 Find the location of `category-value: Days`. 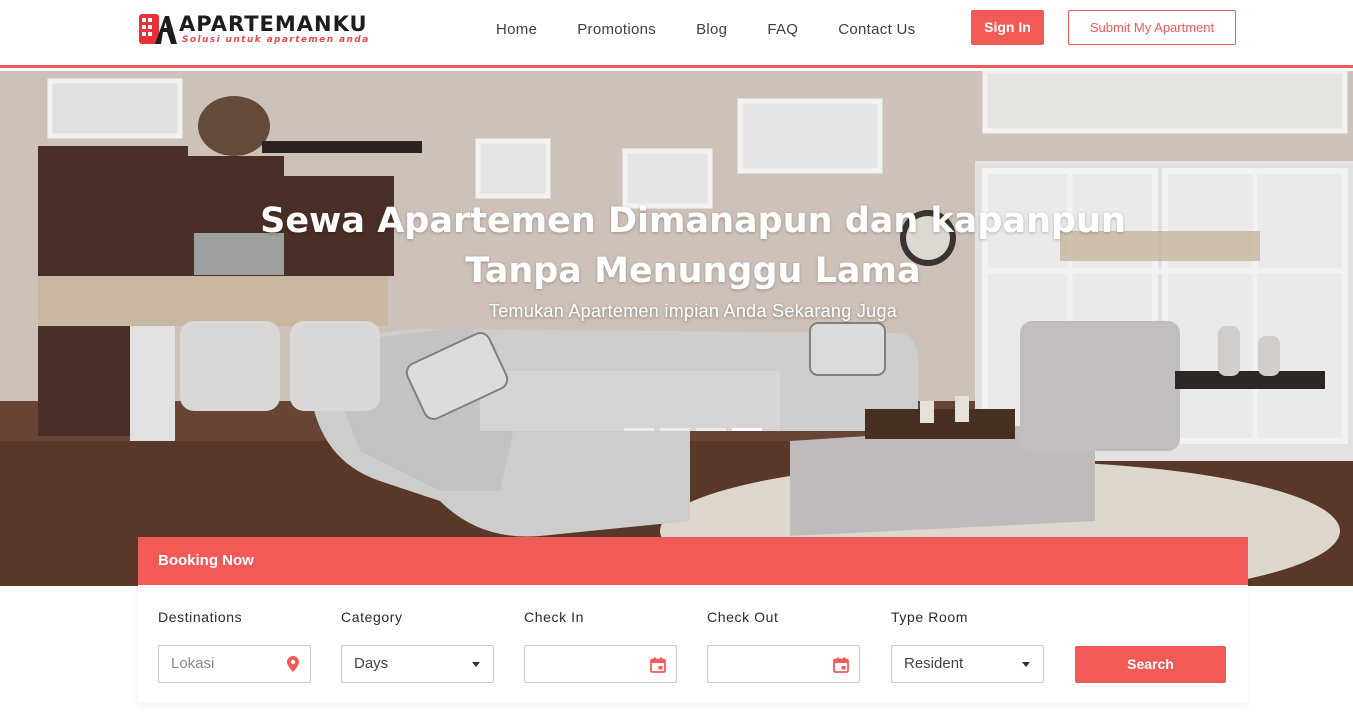

category-value: Days is located at coordinates (371, 663).